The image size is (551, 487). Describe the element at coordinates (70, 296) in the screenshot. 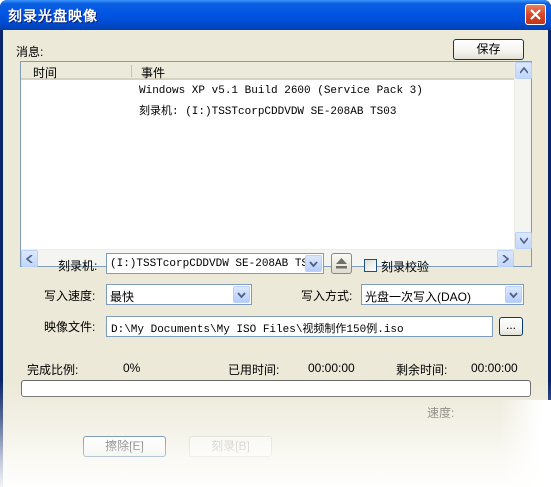

I see `speed-label: 写入速度:` at that location.